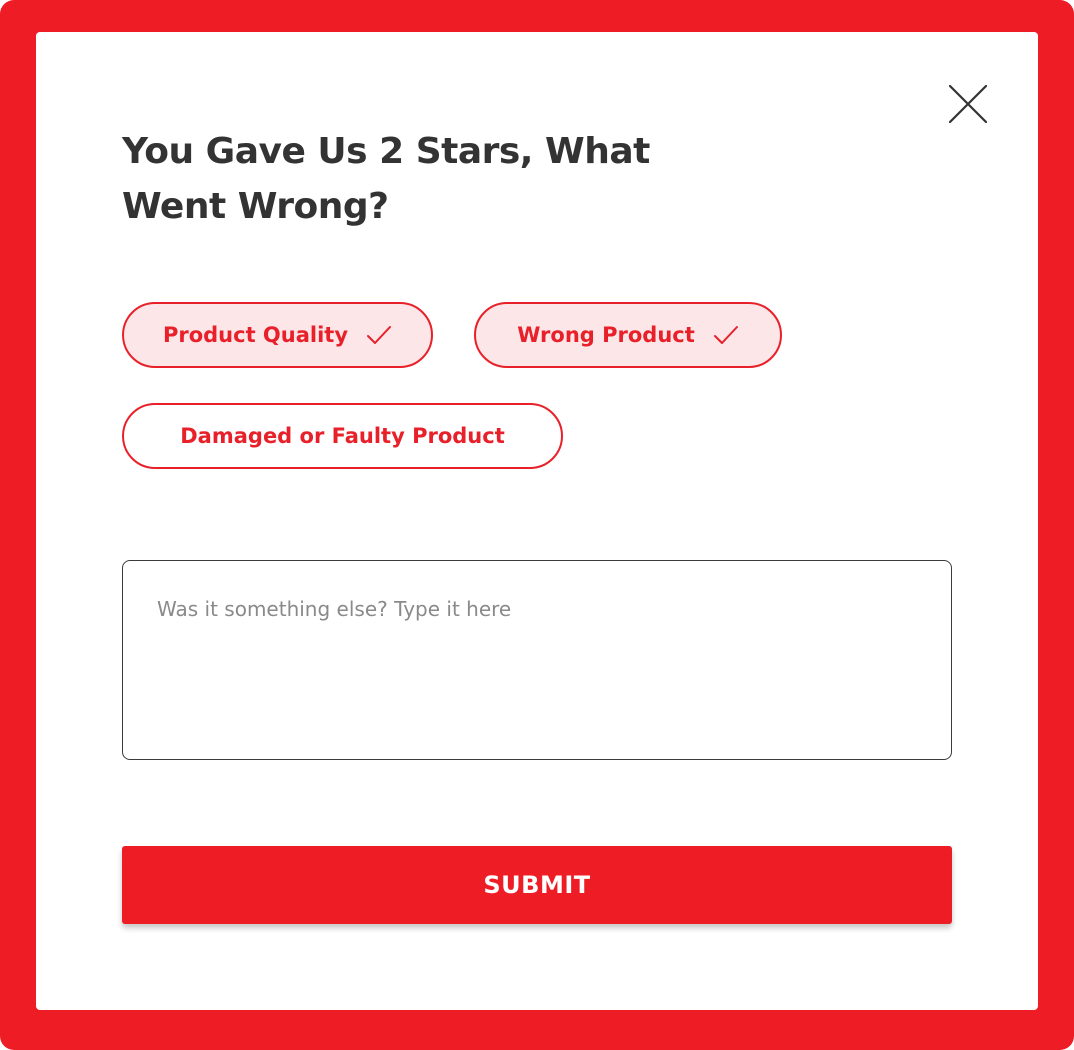  Describe the element at coordinates (386, 179) in the screenshot. I see `modal-title: You Gave Us 2 Stars, What Went Wrong?` at that location.